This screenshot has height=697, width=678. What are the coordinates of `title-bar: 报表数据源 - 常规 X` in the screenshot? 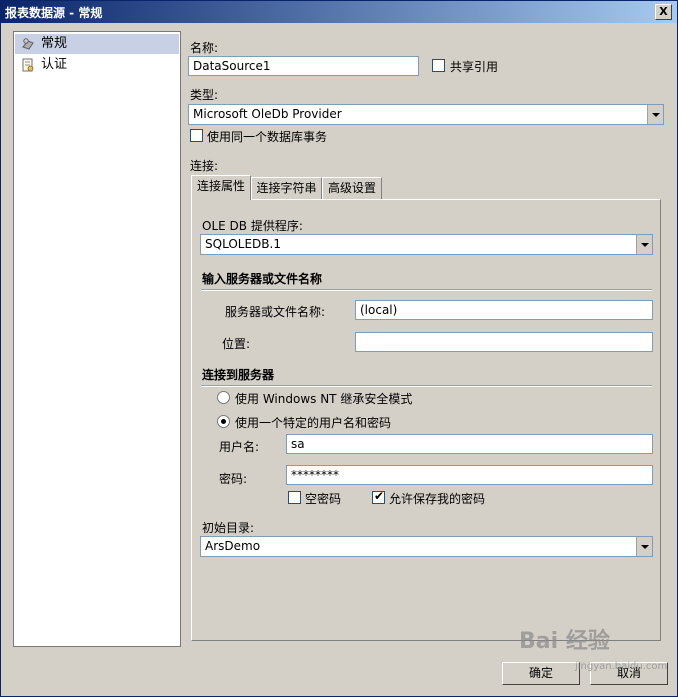 It's located at (339, 12).